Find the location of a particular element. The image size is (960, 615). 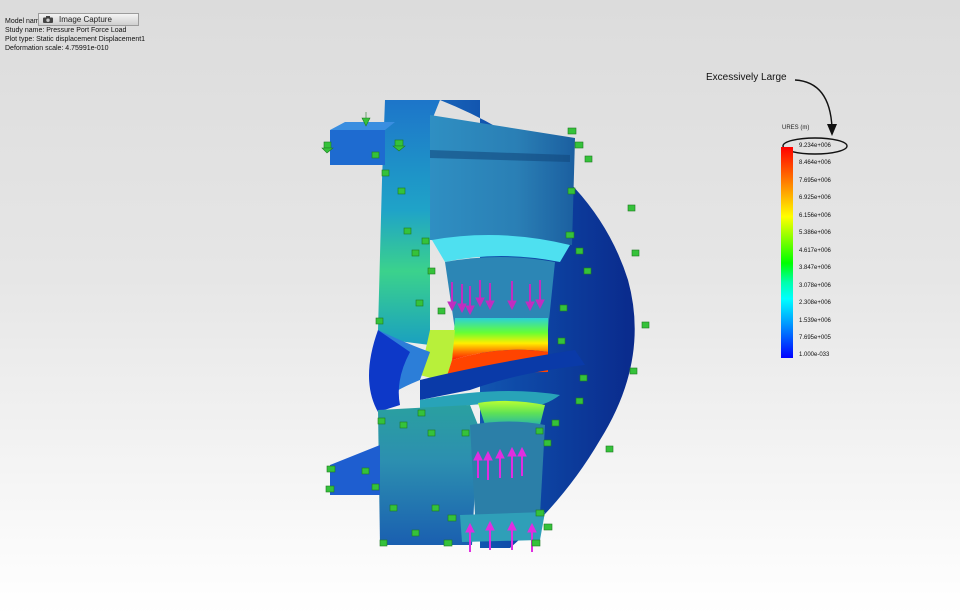

legend-label: 6.156e+006 is located at coordinates (815, 216).